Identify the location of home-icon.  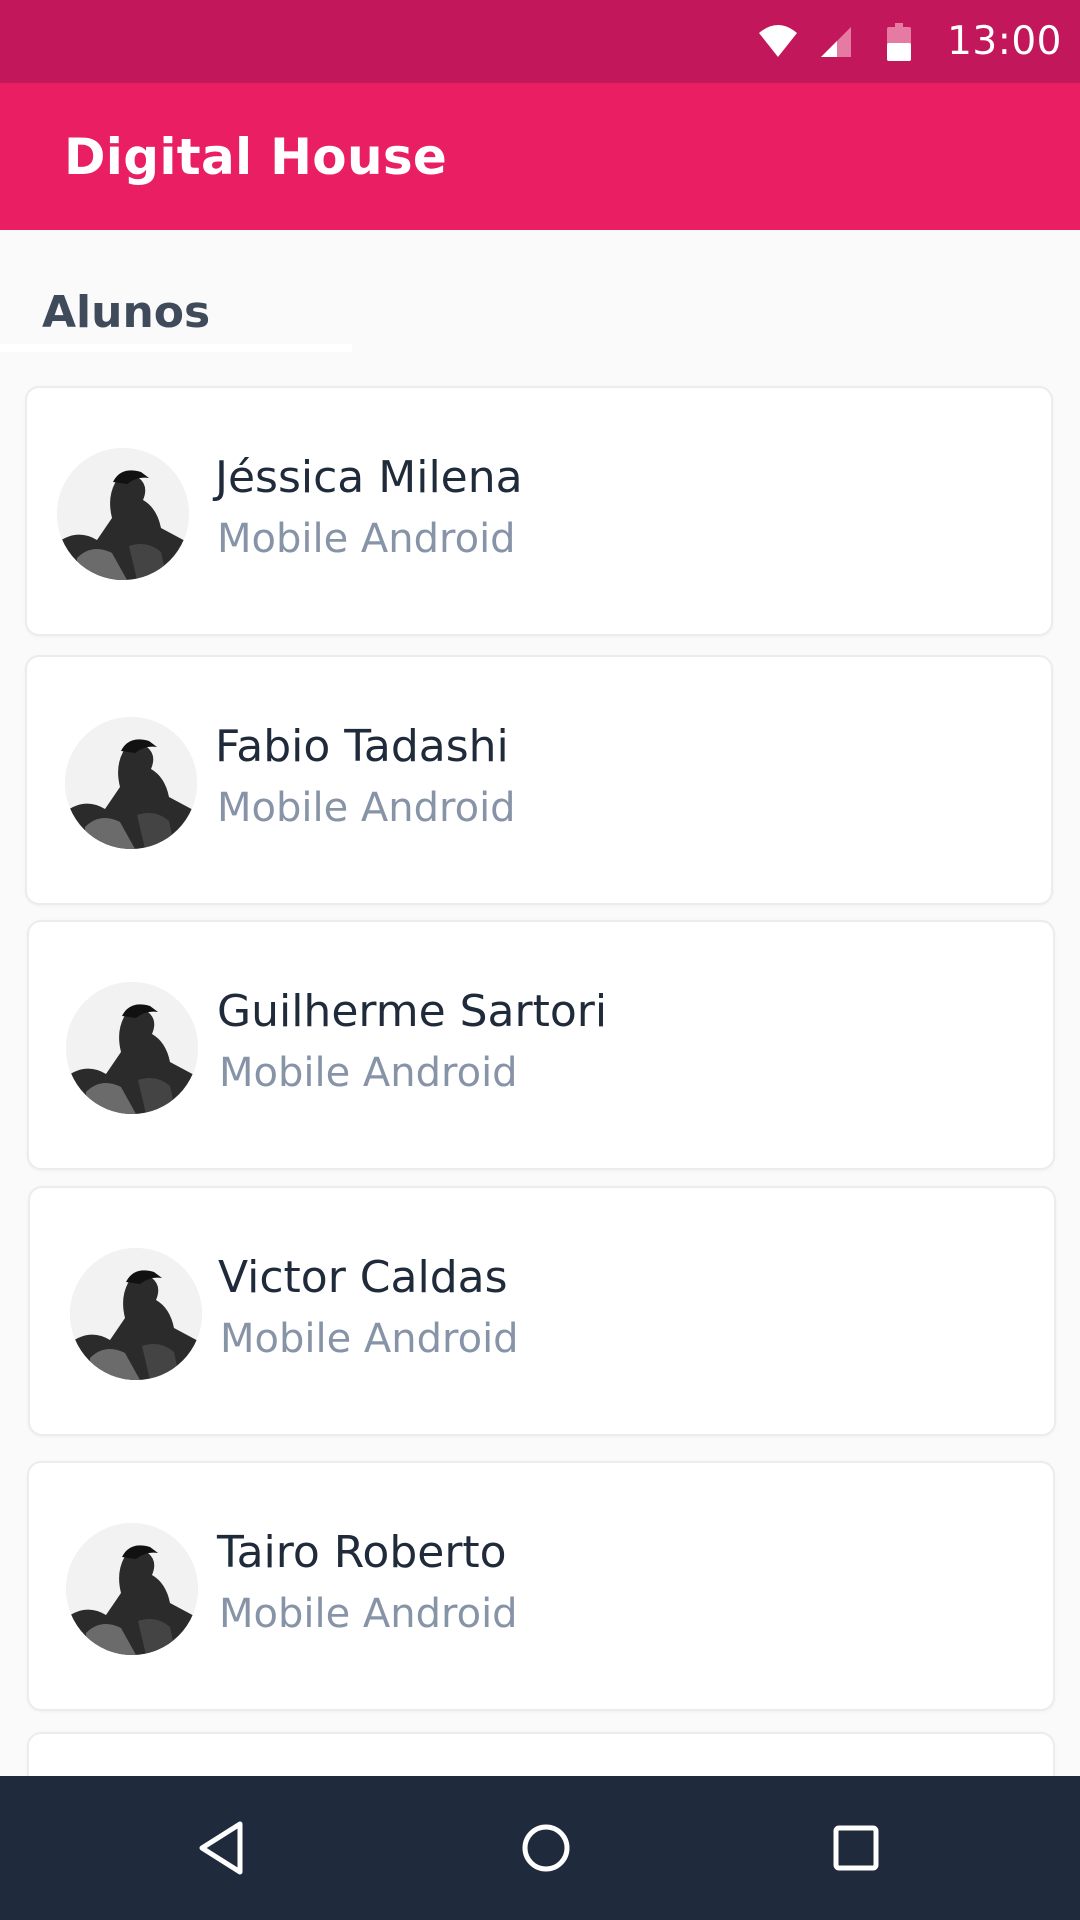
(546, 1848).